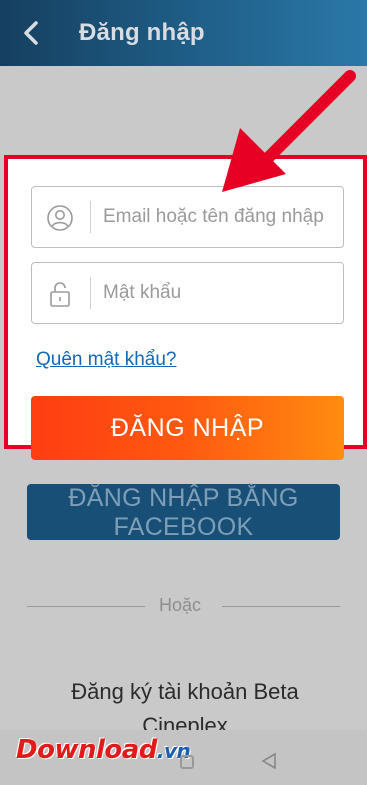  Describe the element at coordinates (180, 605) in the screenshot. I see `divider-text: Hoặc` at that location.